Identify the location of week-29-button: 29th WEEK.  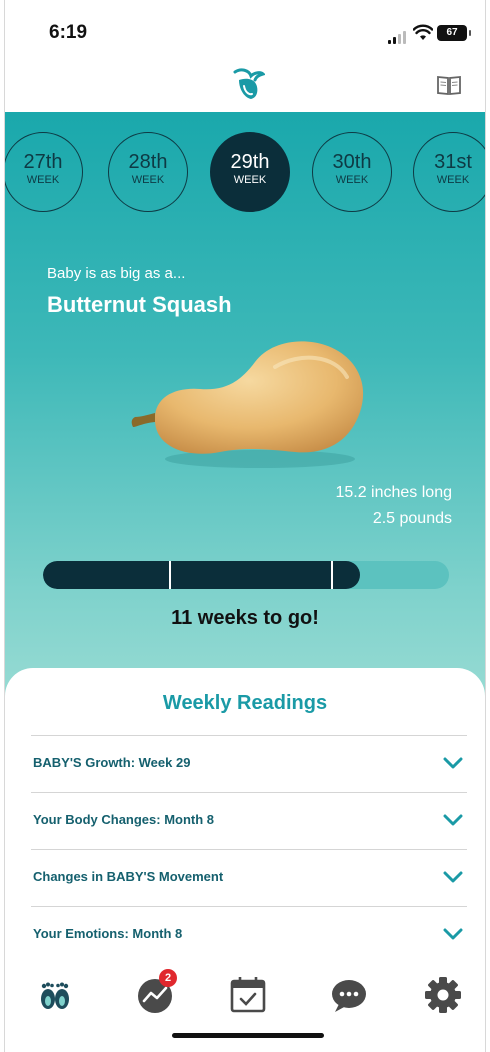
(250, 172).